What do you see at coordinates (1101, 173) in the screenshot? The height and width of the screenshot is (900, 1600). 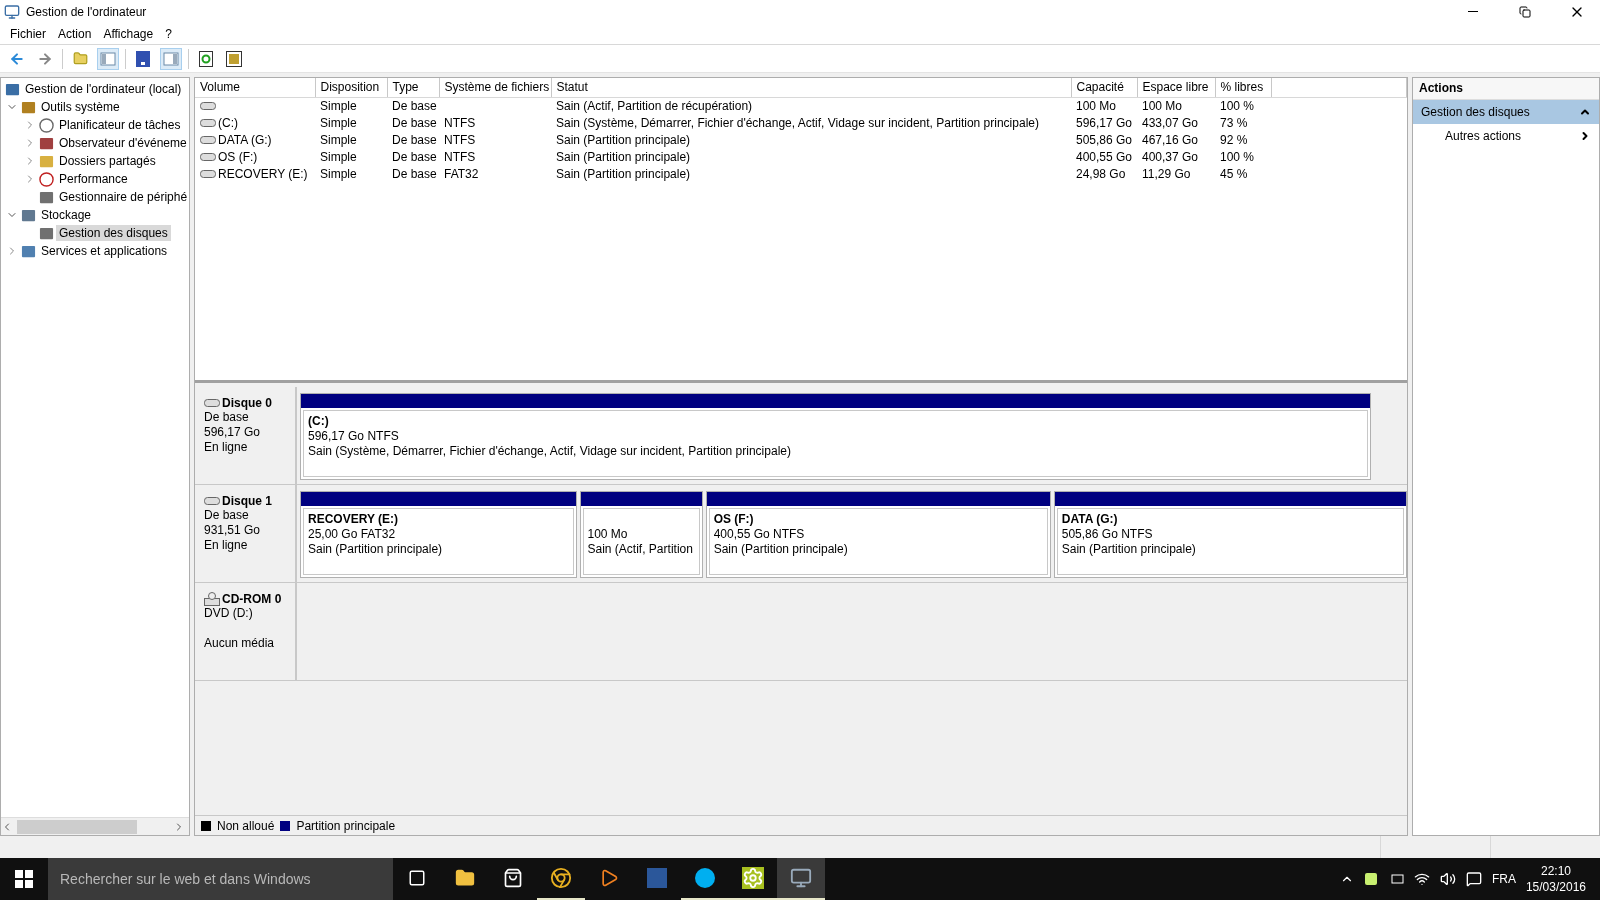 I see `table-cell: 24,98 Go` at bounding box center [1101, 173].